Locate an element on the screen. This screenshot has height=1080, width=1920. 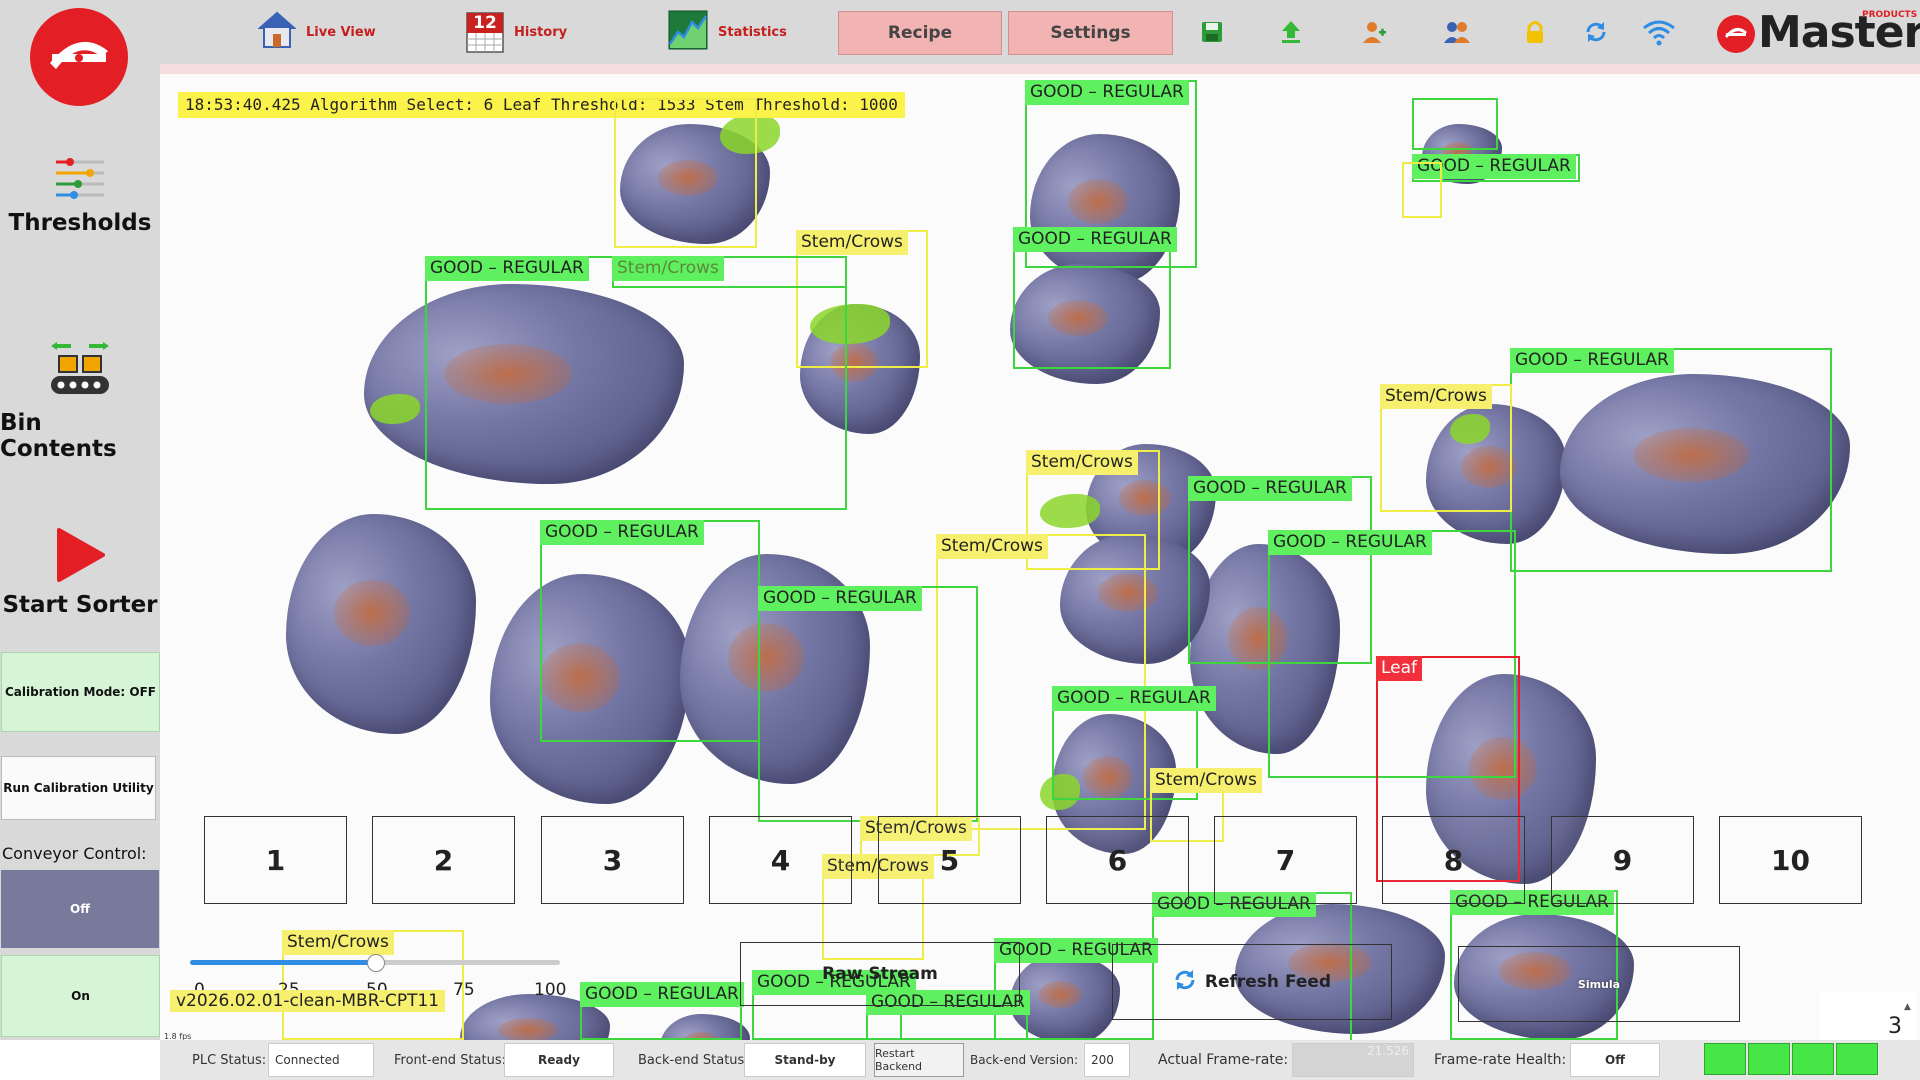
refresh-feed-label: Refresh Feed is located at coordinates (1268, 982).